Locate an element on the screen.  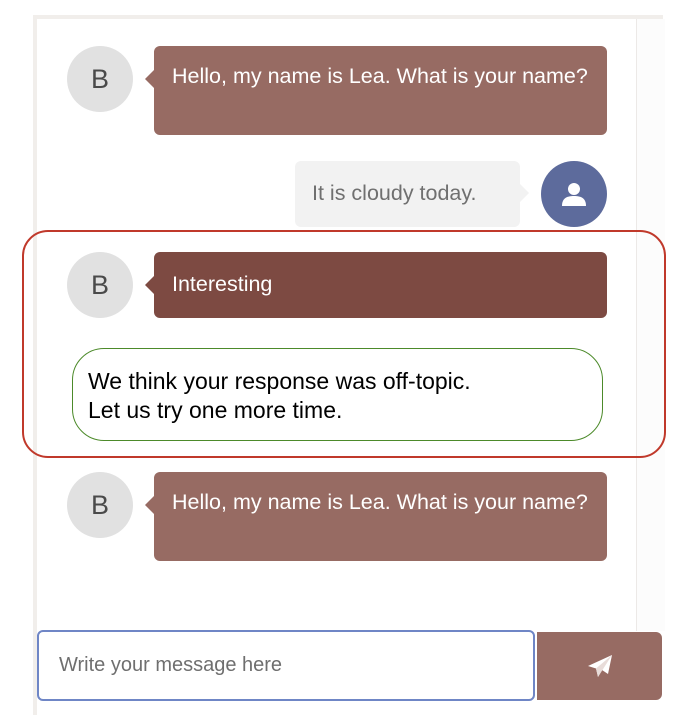
send-button is located at coordinates (599, 666).